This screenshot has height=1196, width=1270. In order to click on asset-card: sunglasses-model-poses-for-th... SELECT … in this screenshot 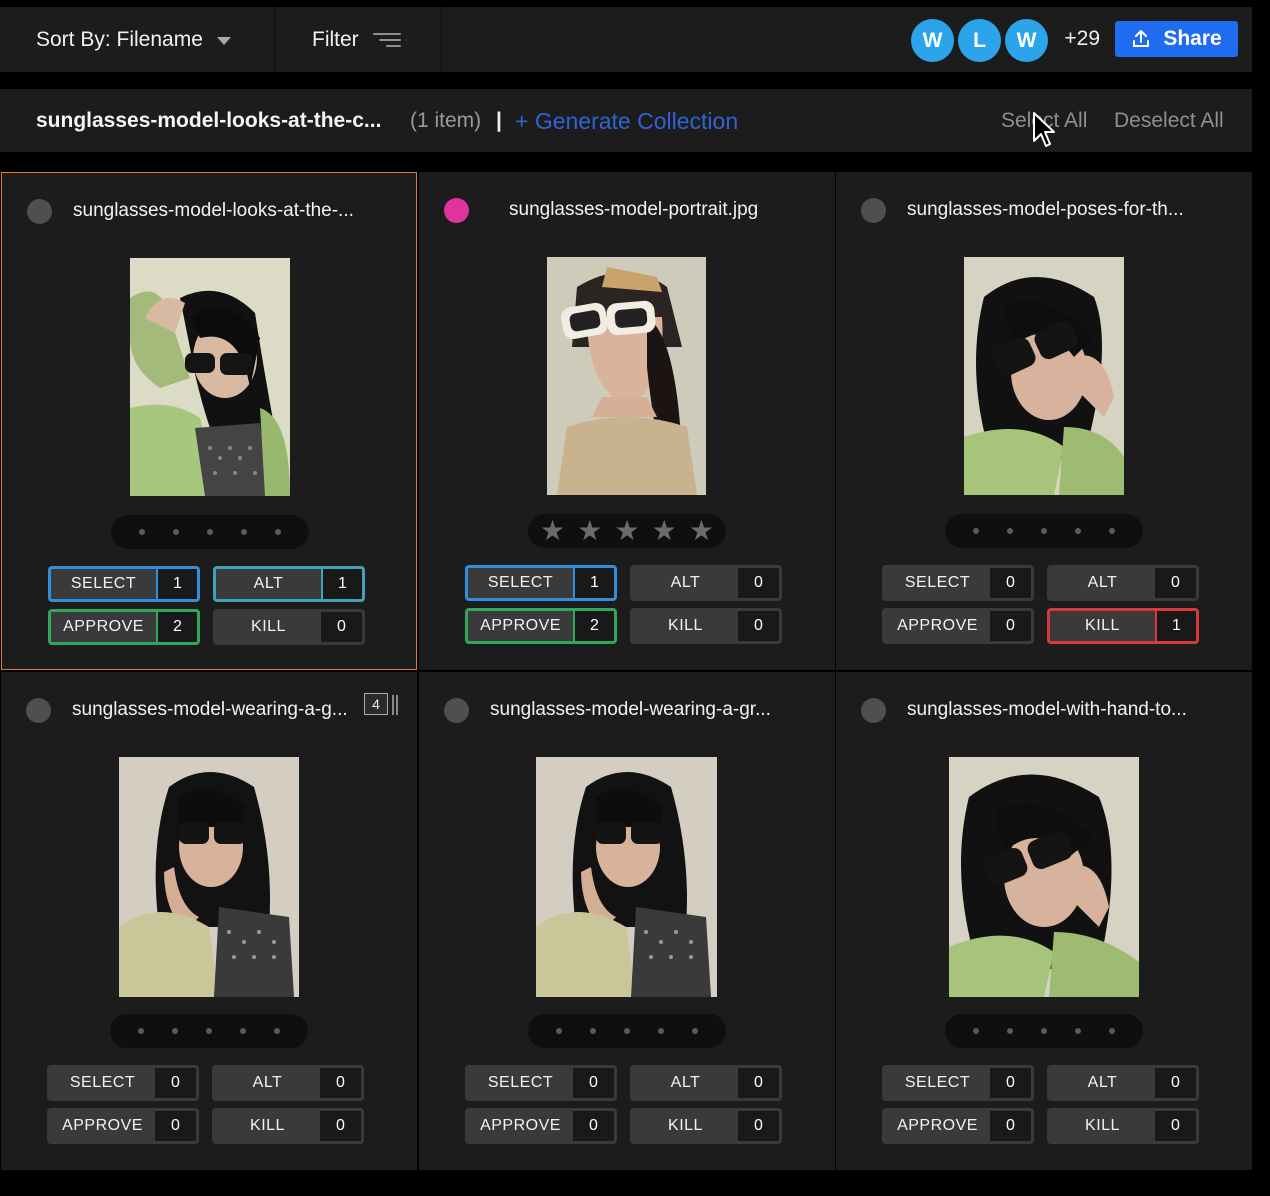, I will do `click(1044, 421)`.